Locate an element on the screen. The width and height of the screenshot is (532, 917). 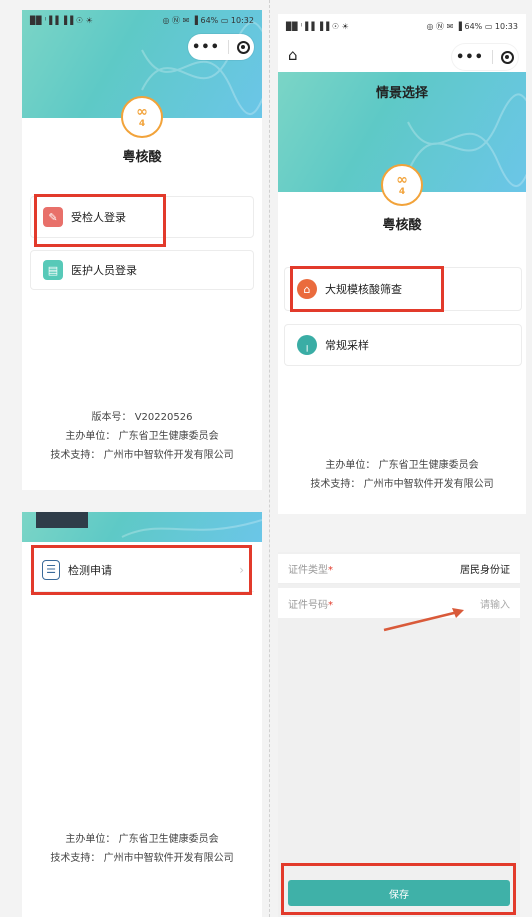
header-banner is located at coordinates (142, 527).